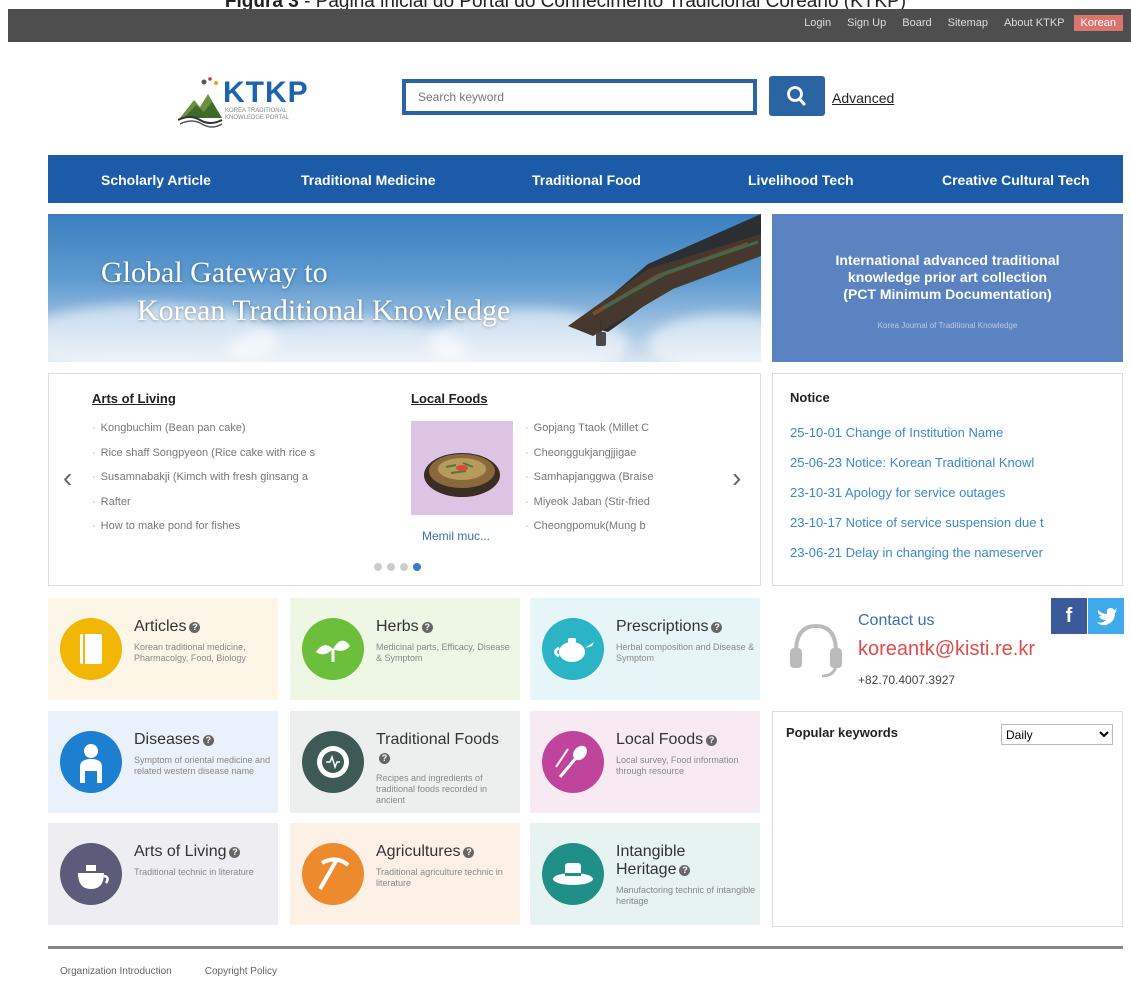  Describe the element at coordinates (417, 567) in the screenshot. I see `carousel-dot-active` at that location.